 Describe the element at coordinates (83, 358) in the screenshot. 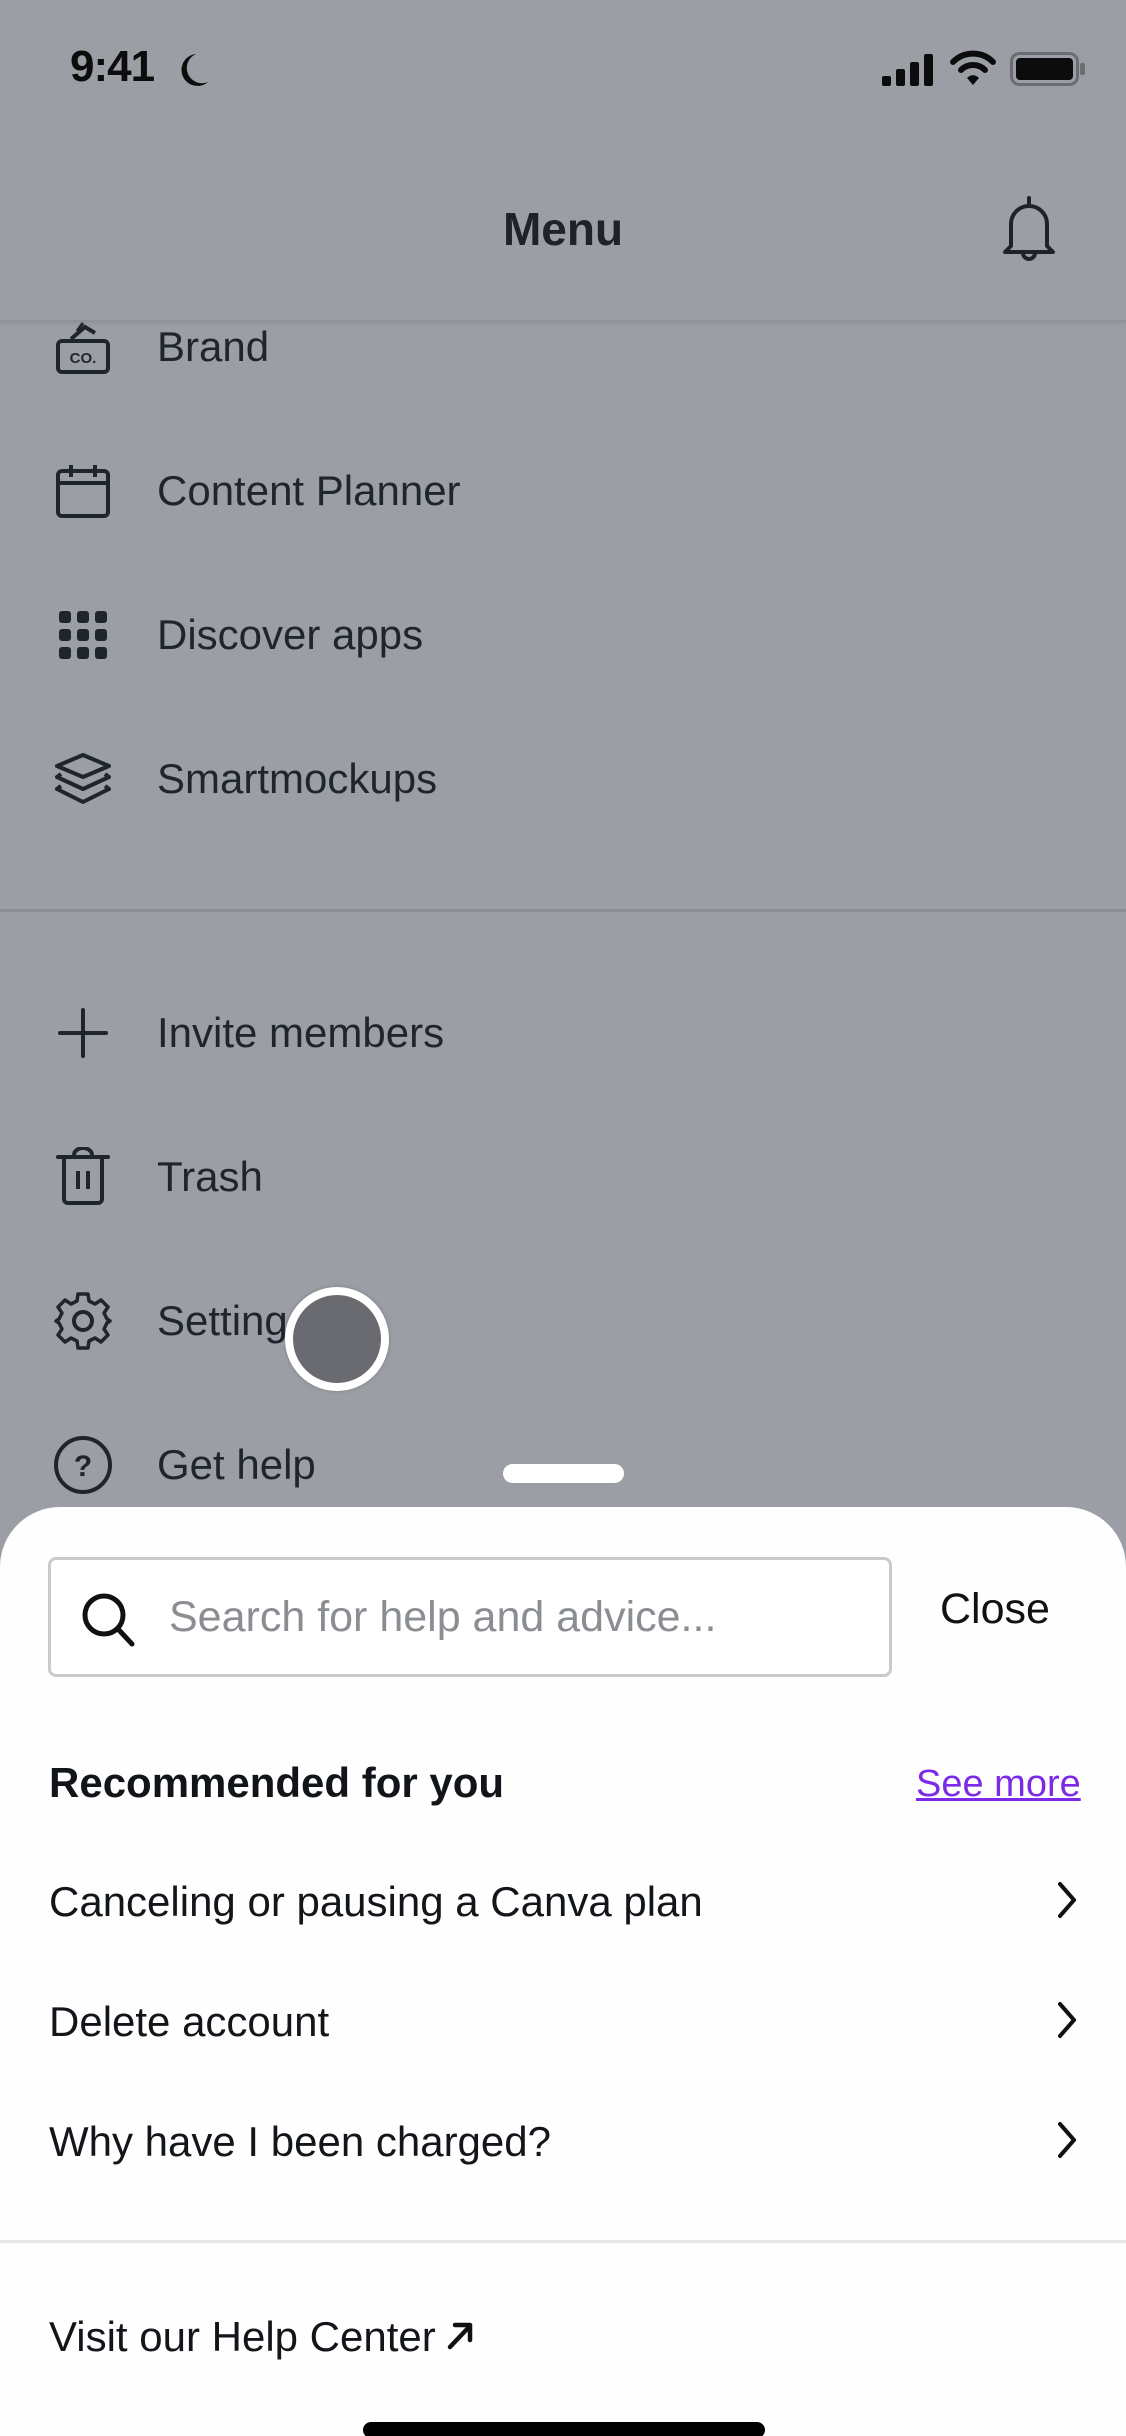

I see `svg-text: CO.` at that location.